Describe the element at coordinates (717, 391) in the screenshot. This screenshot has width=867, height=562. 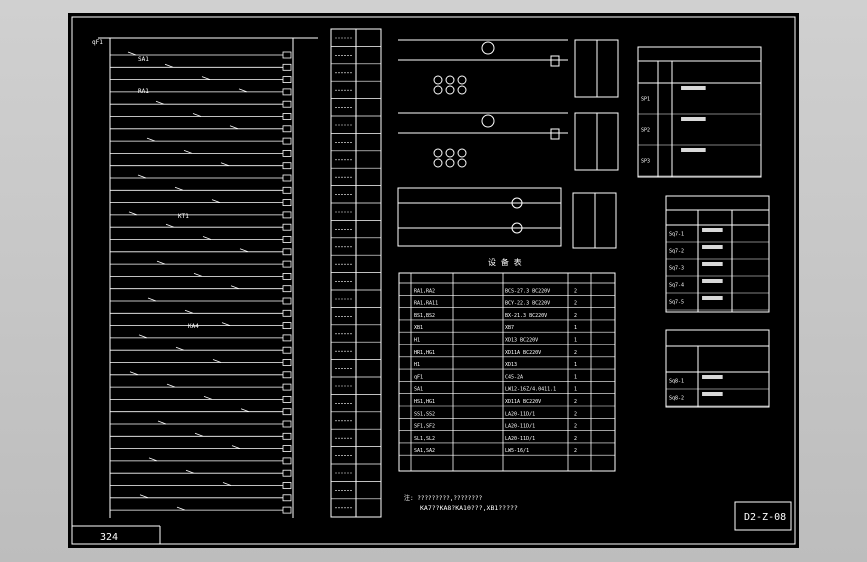
I see `switch-table-3-grid: Sq8-1 Sq8-2` at that location.